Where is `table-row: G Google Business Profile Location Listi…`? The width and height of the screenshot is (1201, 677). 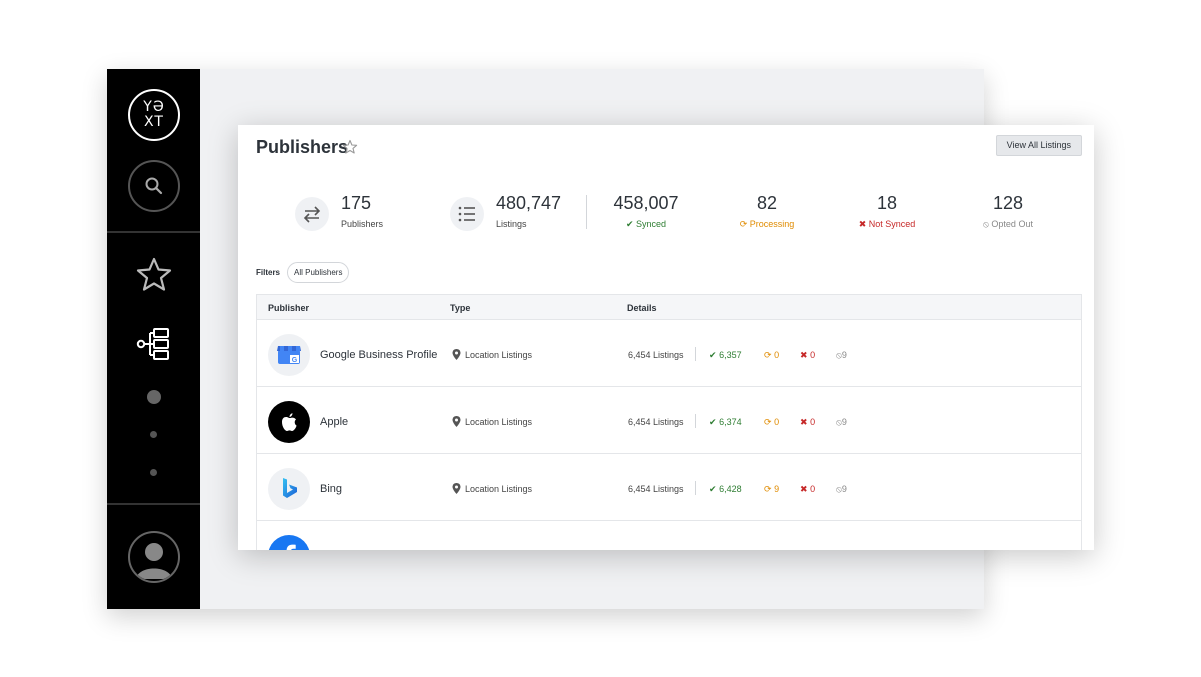
table-row: G Google Business Profile Location Listi… is located at coordinates (669, 353).